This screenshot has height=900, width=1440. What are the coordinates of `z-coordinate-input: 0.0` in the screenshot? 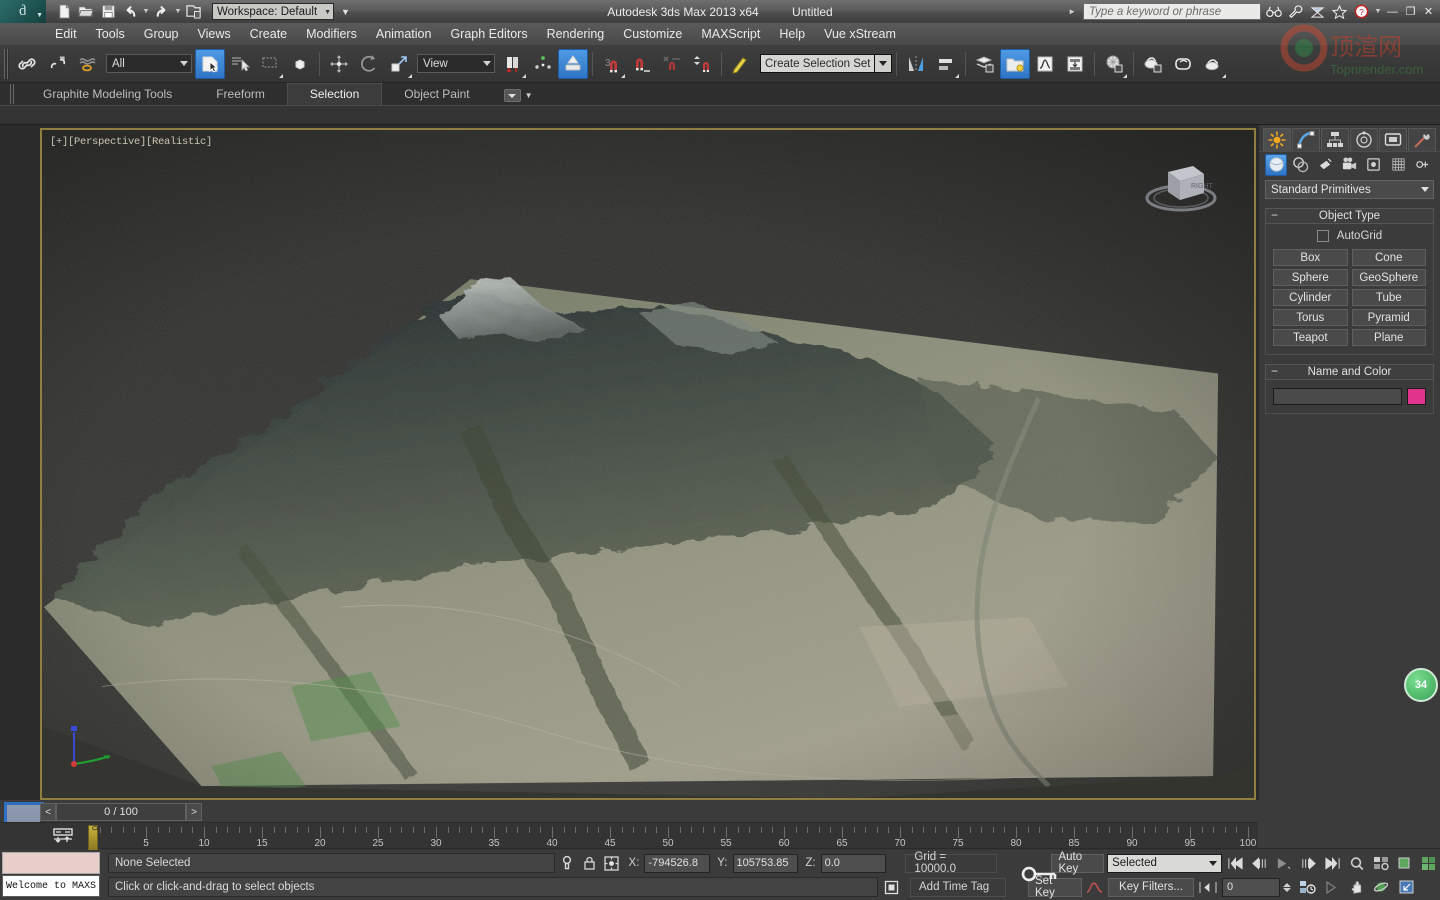 It's located at (853, 863).